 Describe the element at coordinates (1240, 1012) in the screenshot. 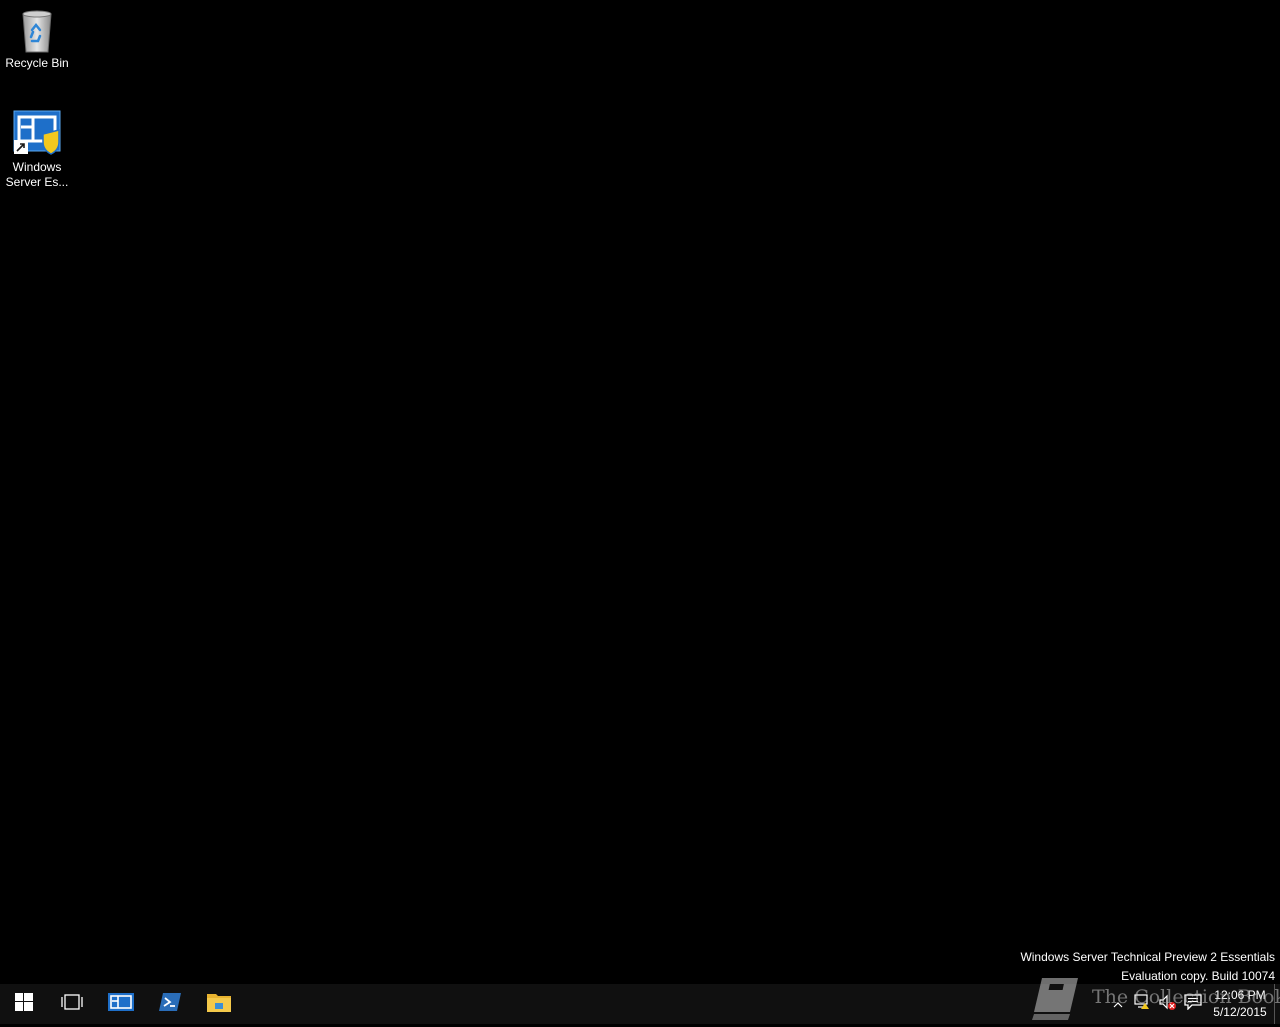

I see `clock-date: 5/12/2015` at that location.